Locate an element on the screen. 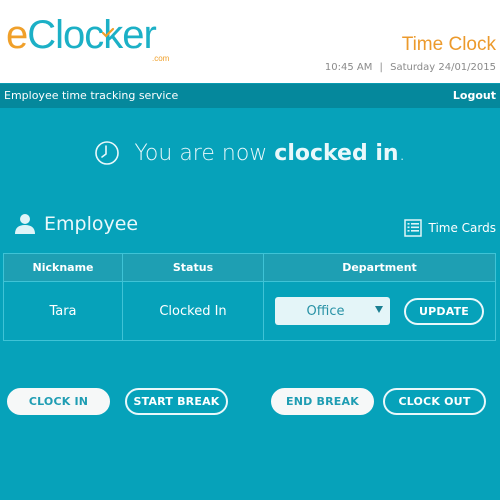  update-button: UPDATE is located at coordinates (444, 311).